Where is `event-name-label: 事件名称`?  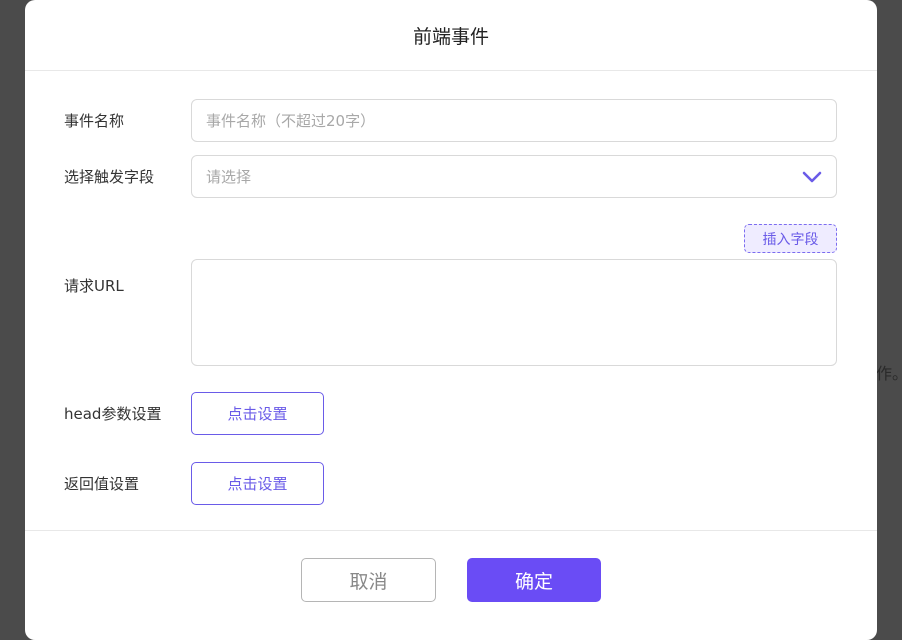
event-name-label: 事件名称 is located at coordinates (94, 121).